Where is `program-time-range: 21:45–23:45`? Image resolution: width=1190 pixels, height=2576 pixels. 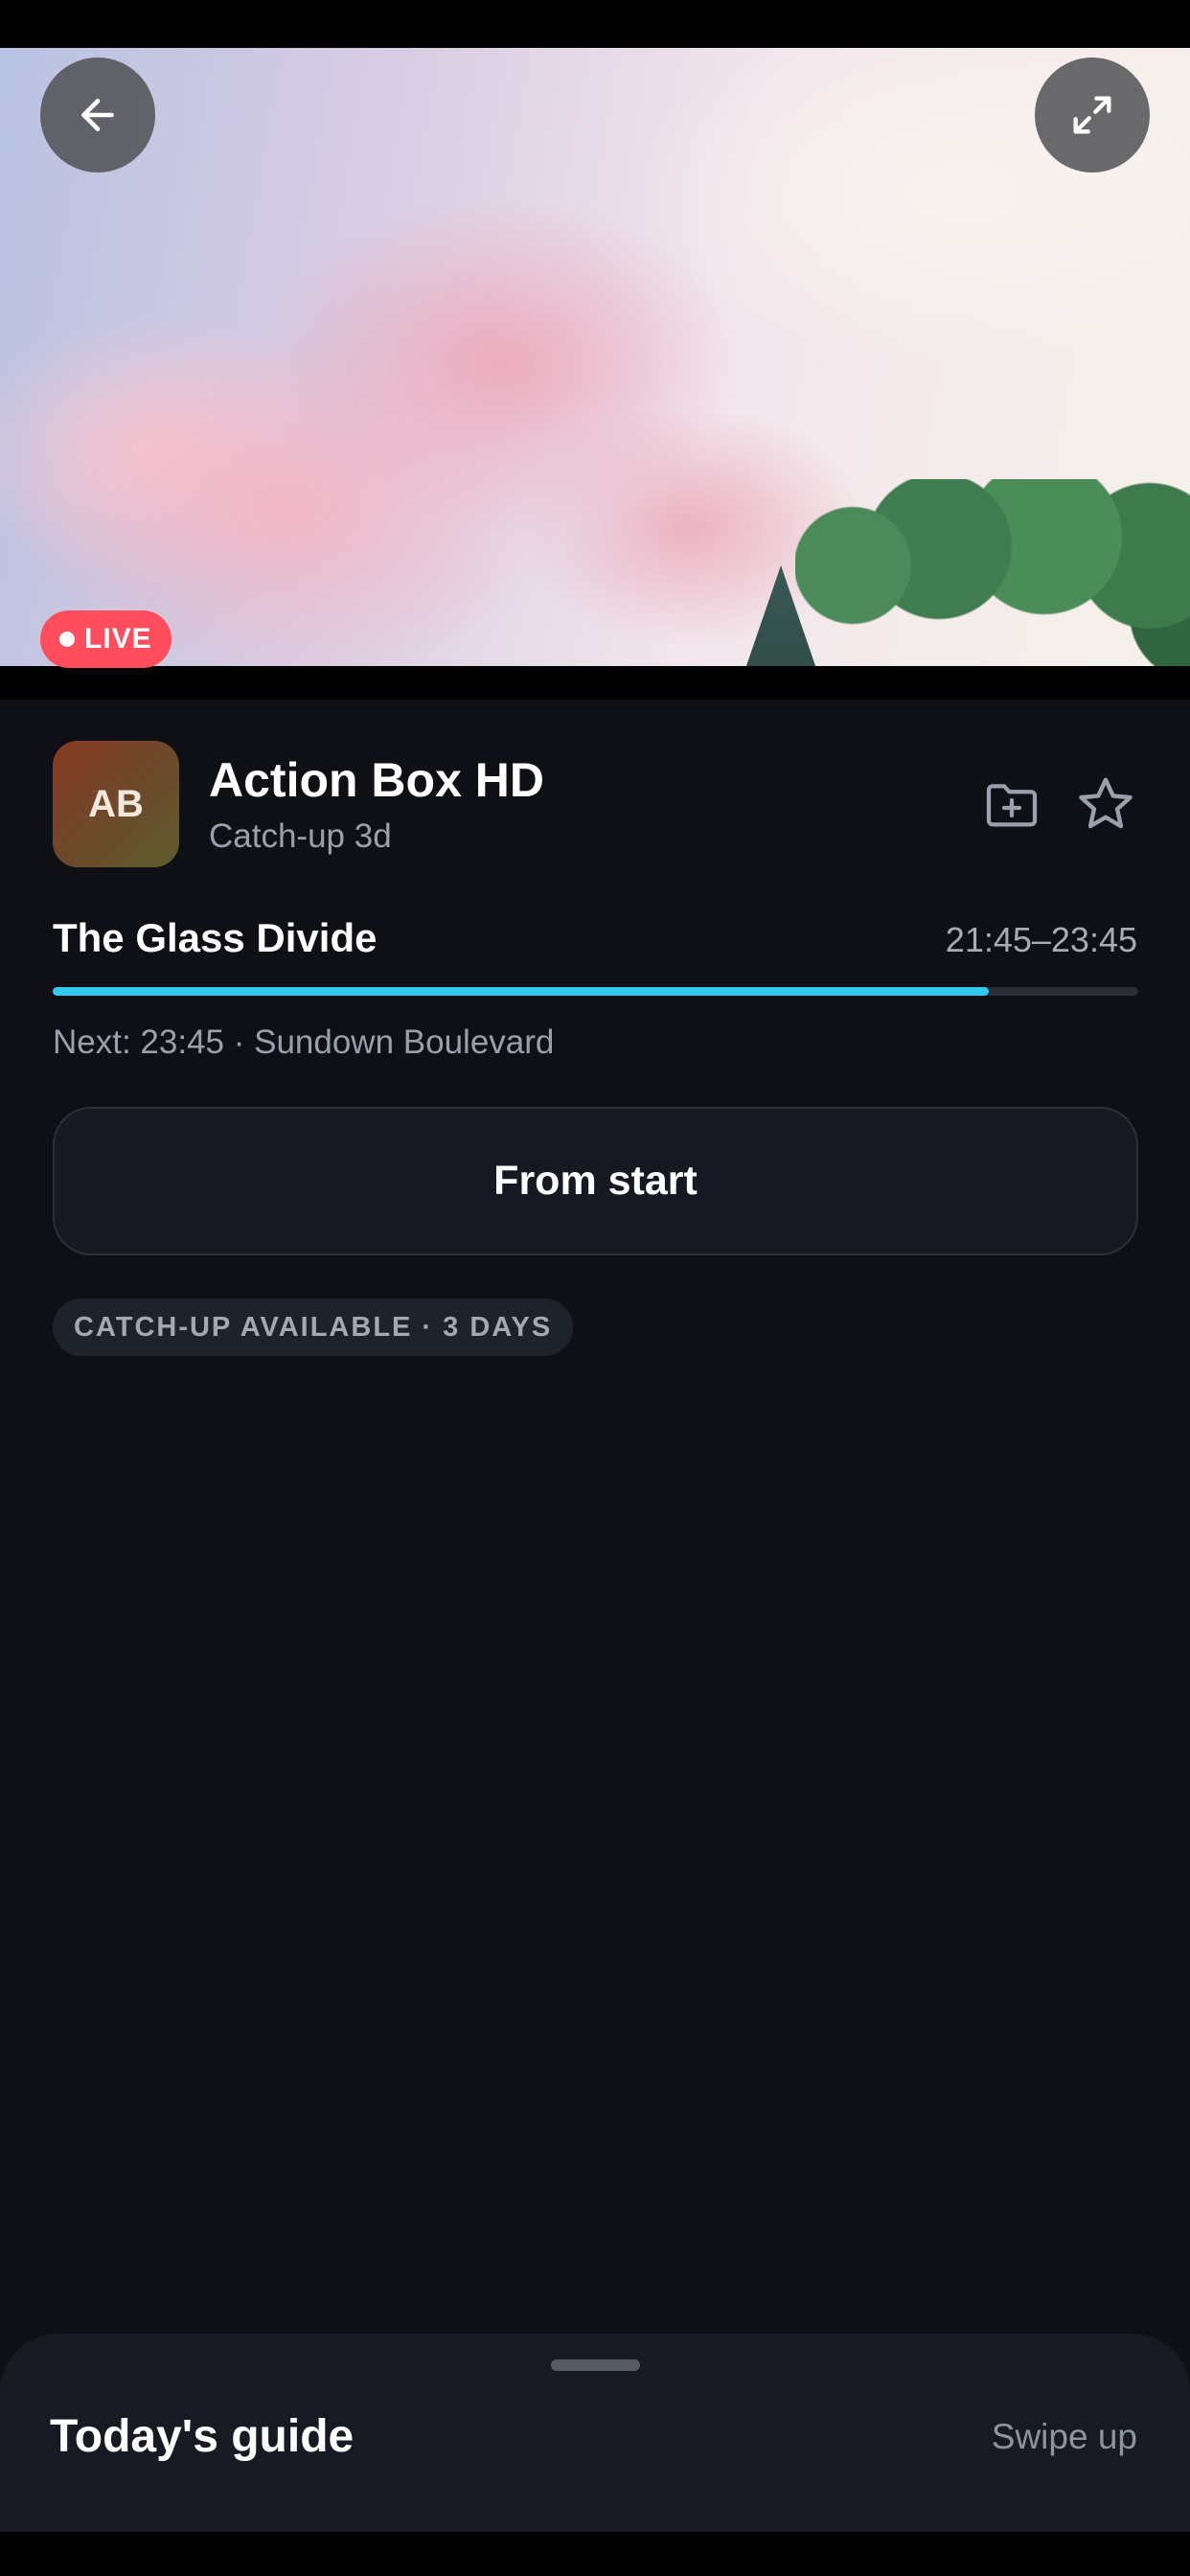 program-time-range: 21:45–23:45 is located at coordinates (1041, 939).